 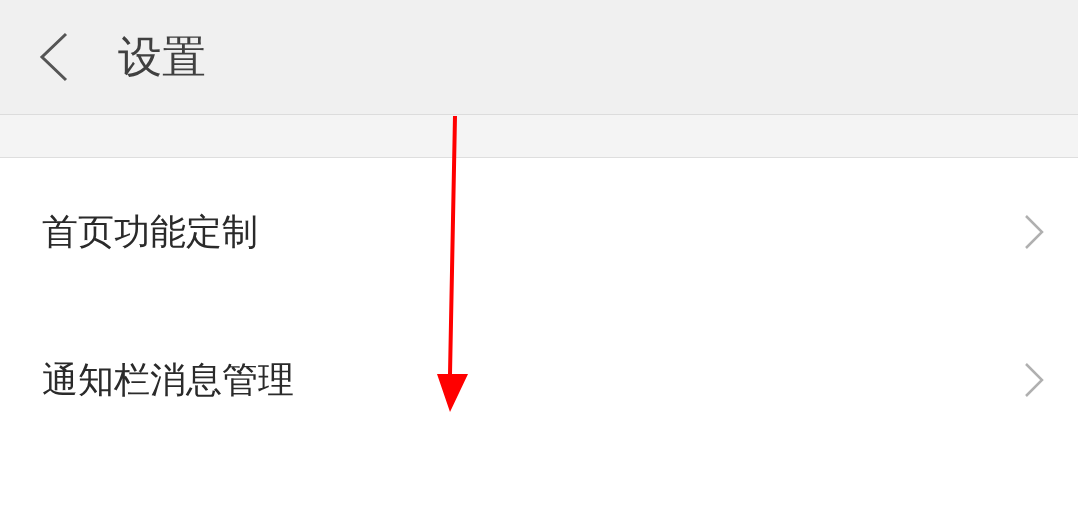 I want to click on page-title: 设置, so click(x=162, y=56).